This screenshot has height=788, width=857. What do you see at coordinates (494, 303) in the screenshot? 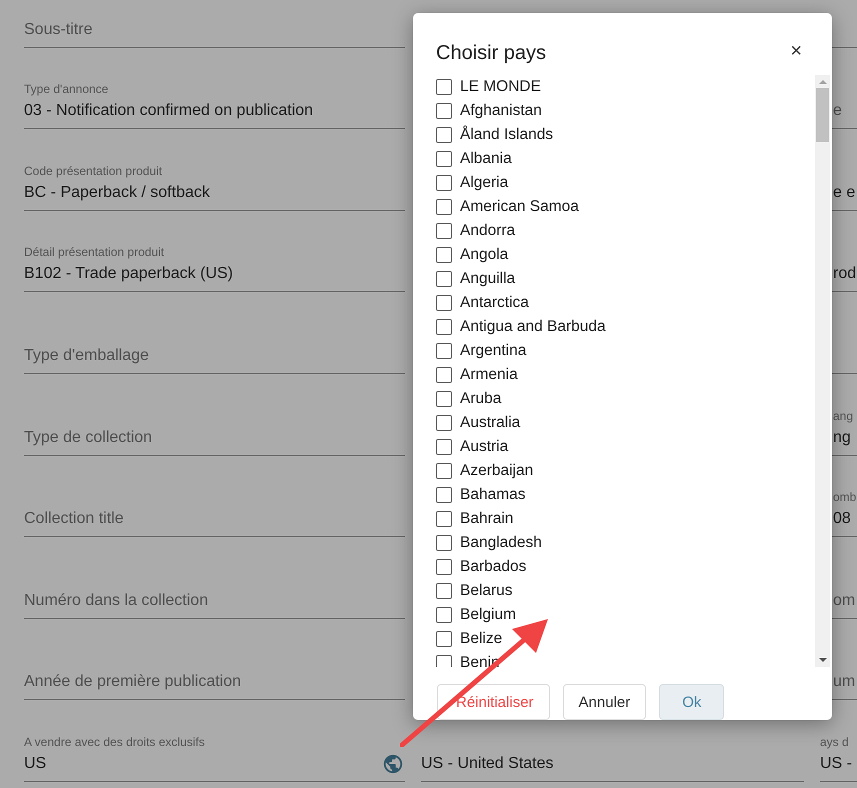
I see `country-label: Antarctica` at bounding box center [494, 303].